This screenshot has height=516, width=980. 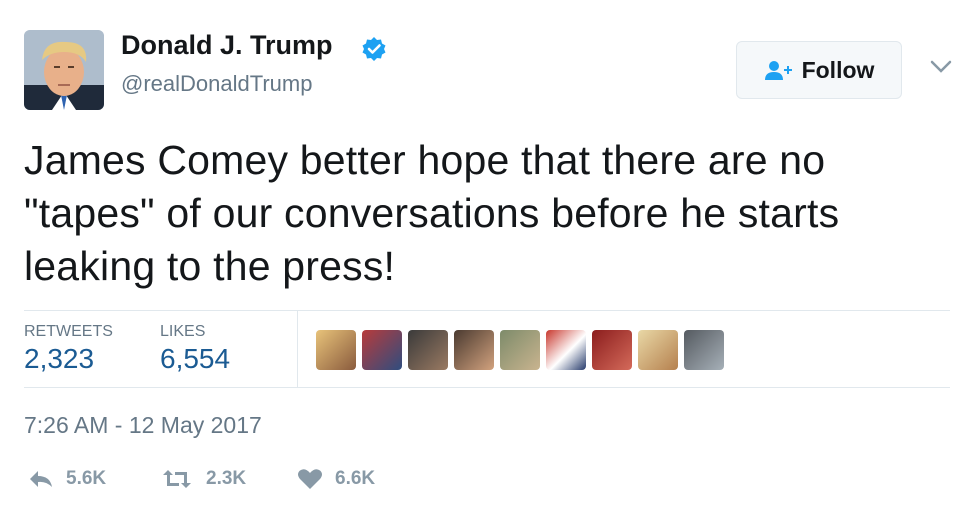 What do you see at coordinates (177, 479) in the screenshot?
I see `retweet-icon` at bounding box center [177, 479].